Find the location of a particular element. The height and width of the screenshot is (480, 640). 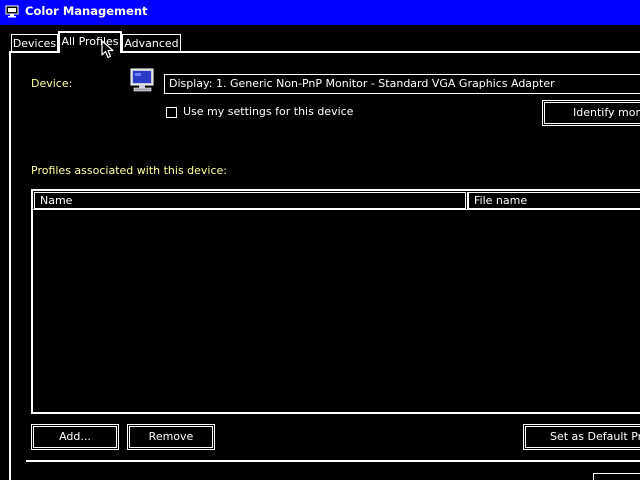

window-title: Color Management is located at coordinates (86, 11).